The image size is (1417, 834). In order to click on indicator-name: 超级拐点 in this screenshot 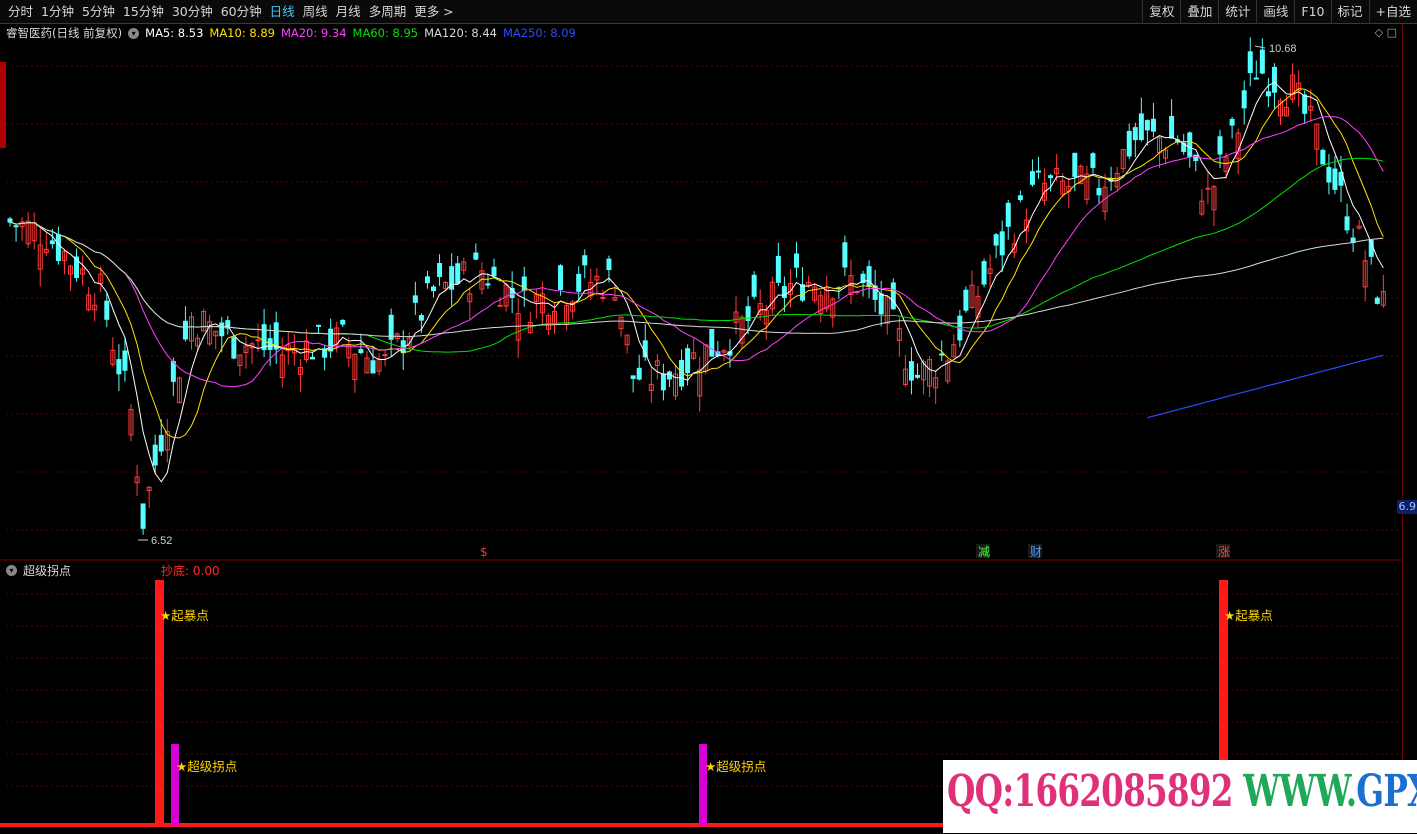, I will do `click(47, 570)`.